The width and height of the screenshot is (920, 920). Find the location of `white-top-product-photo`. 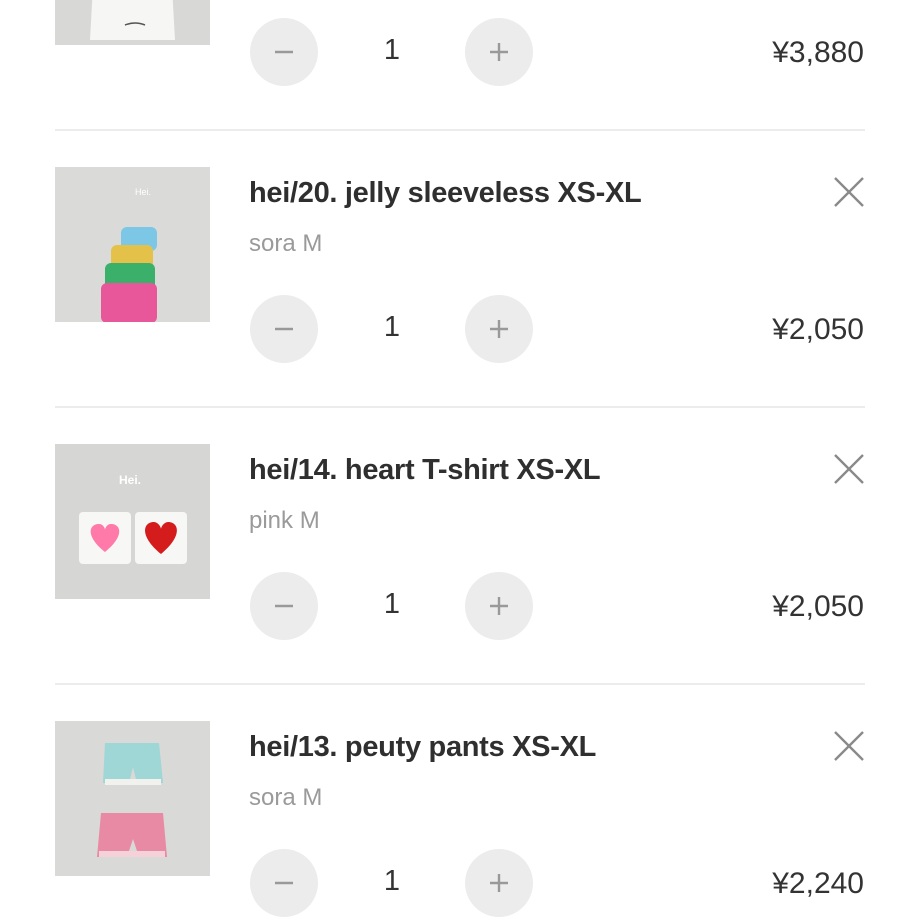

white-top-product-photo is located at coordinates (132, 22).